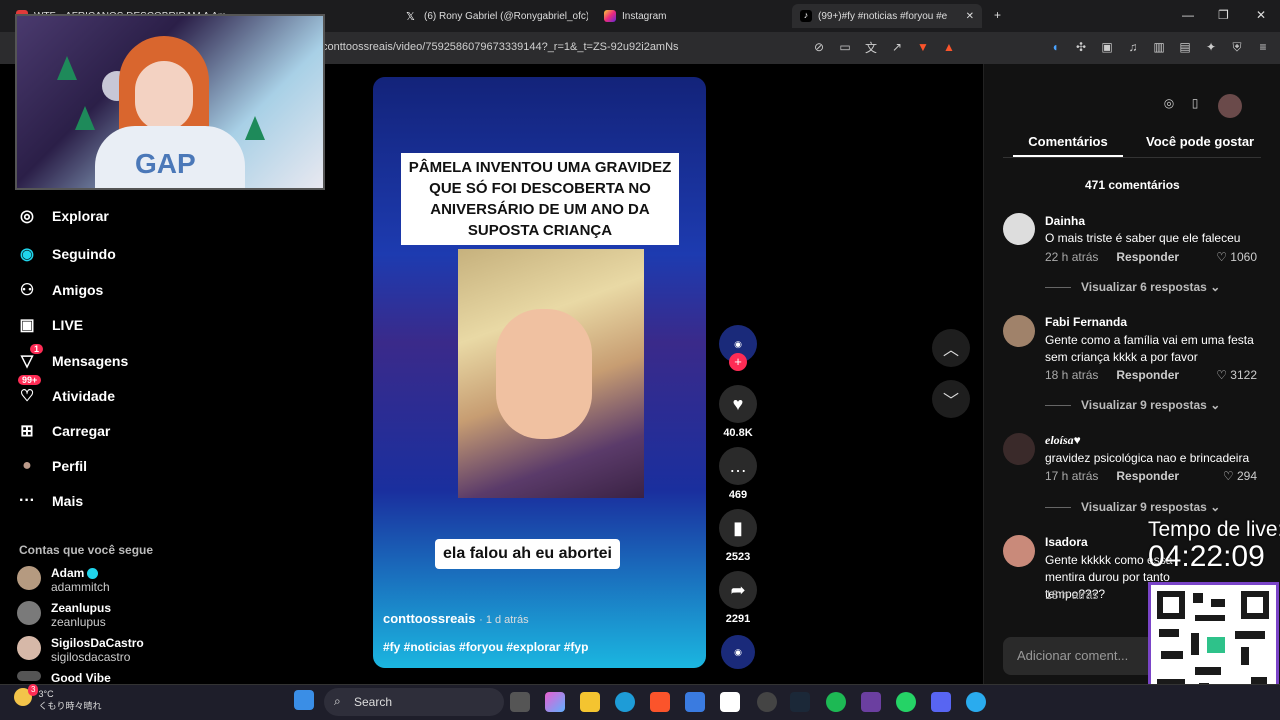 The height and width of the screenshot is (720, 1280). I want to click on view-replies-button: Visualizar 6 respostas ⌄, so click(1132, 287).